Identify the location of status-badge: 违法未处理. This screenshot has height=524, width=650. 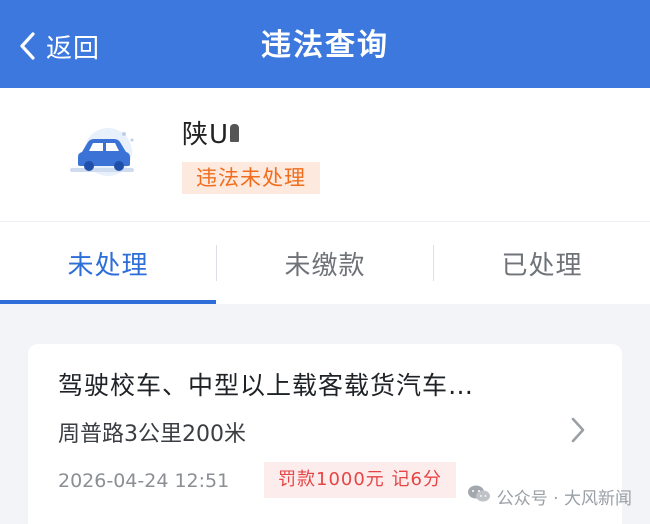
(251, 178).